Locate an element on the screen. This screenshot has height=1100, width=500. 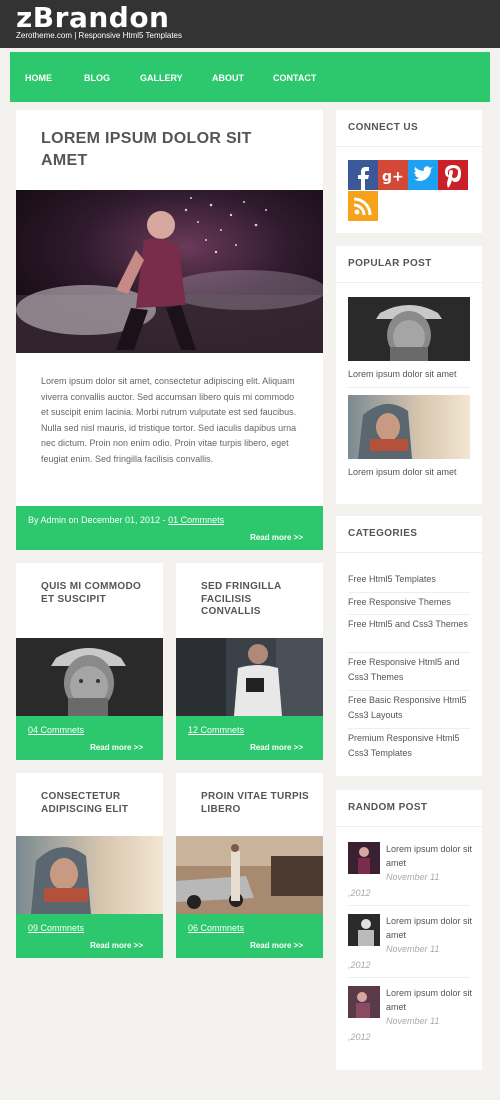
category-link: Premium Responsive Html5 Css3 Templates is located at coordinates (410, 746).